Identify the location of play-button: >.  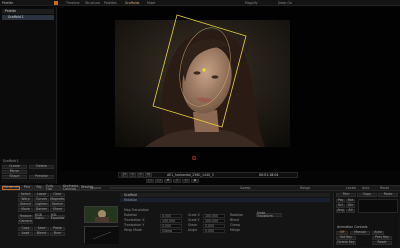
(140, 175).